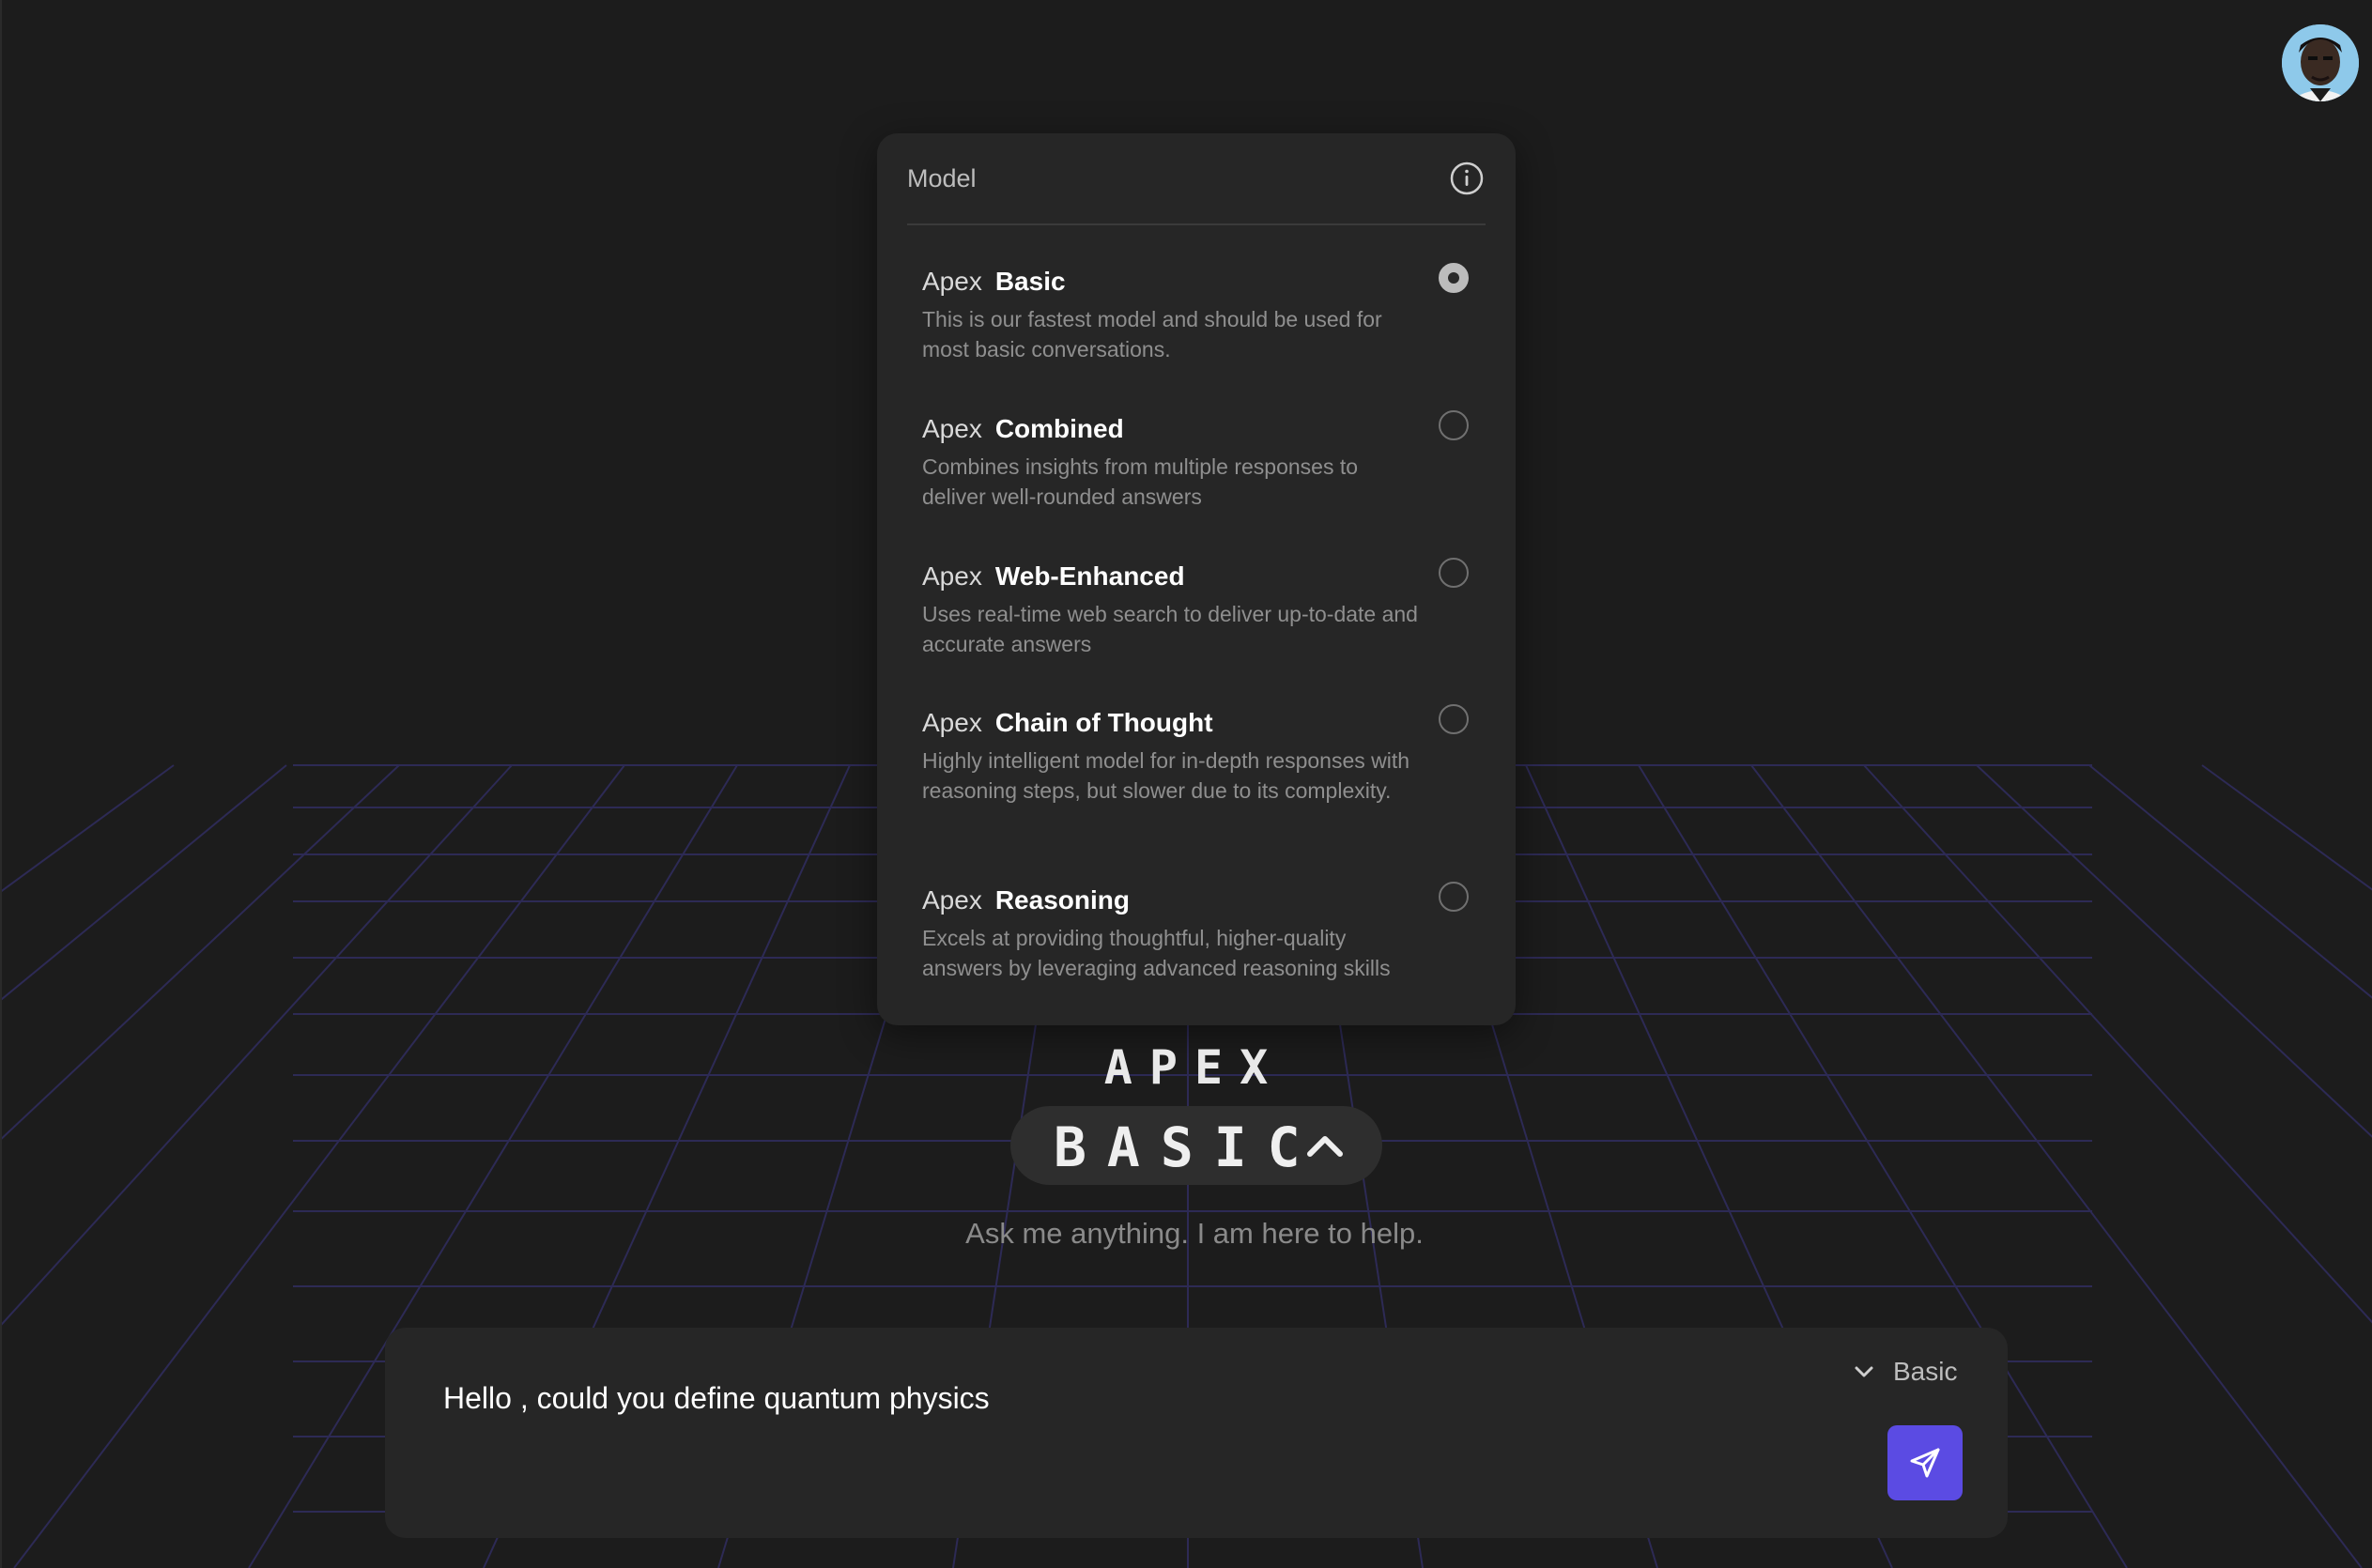 This screenshot has width=2372, height=1568. What do you see at coordinates (1325, 1147) in the screenshot?
I see `chevron-up-icon` at bounding box center [1325, 1147].